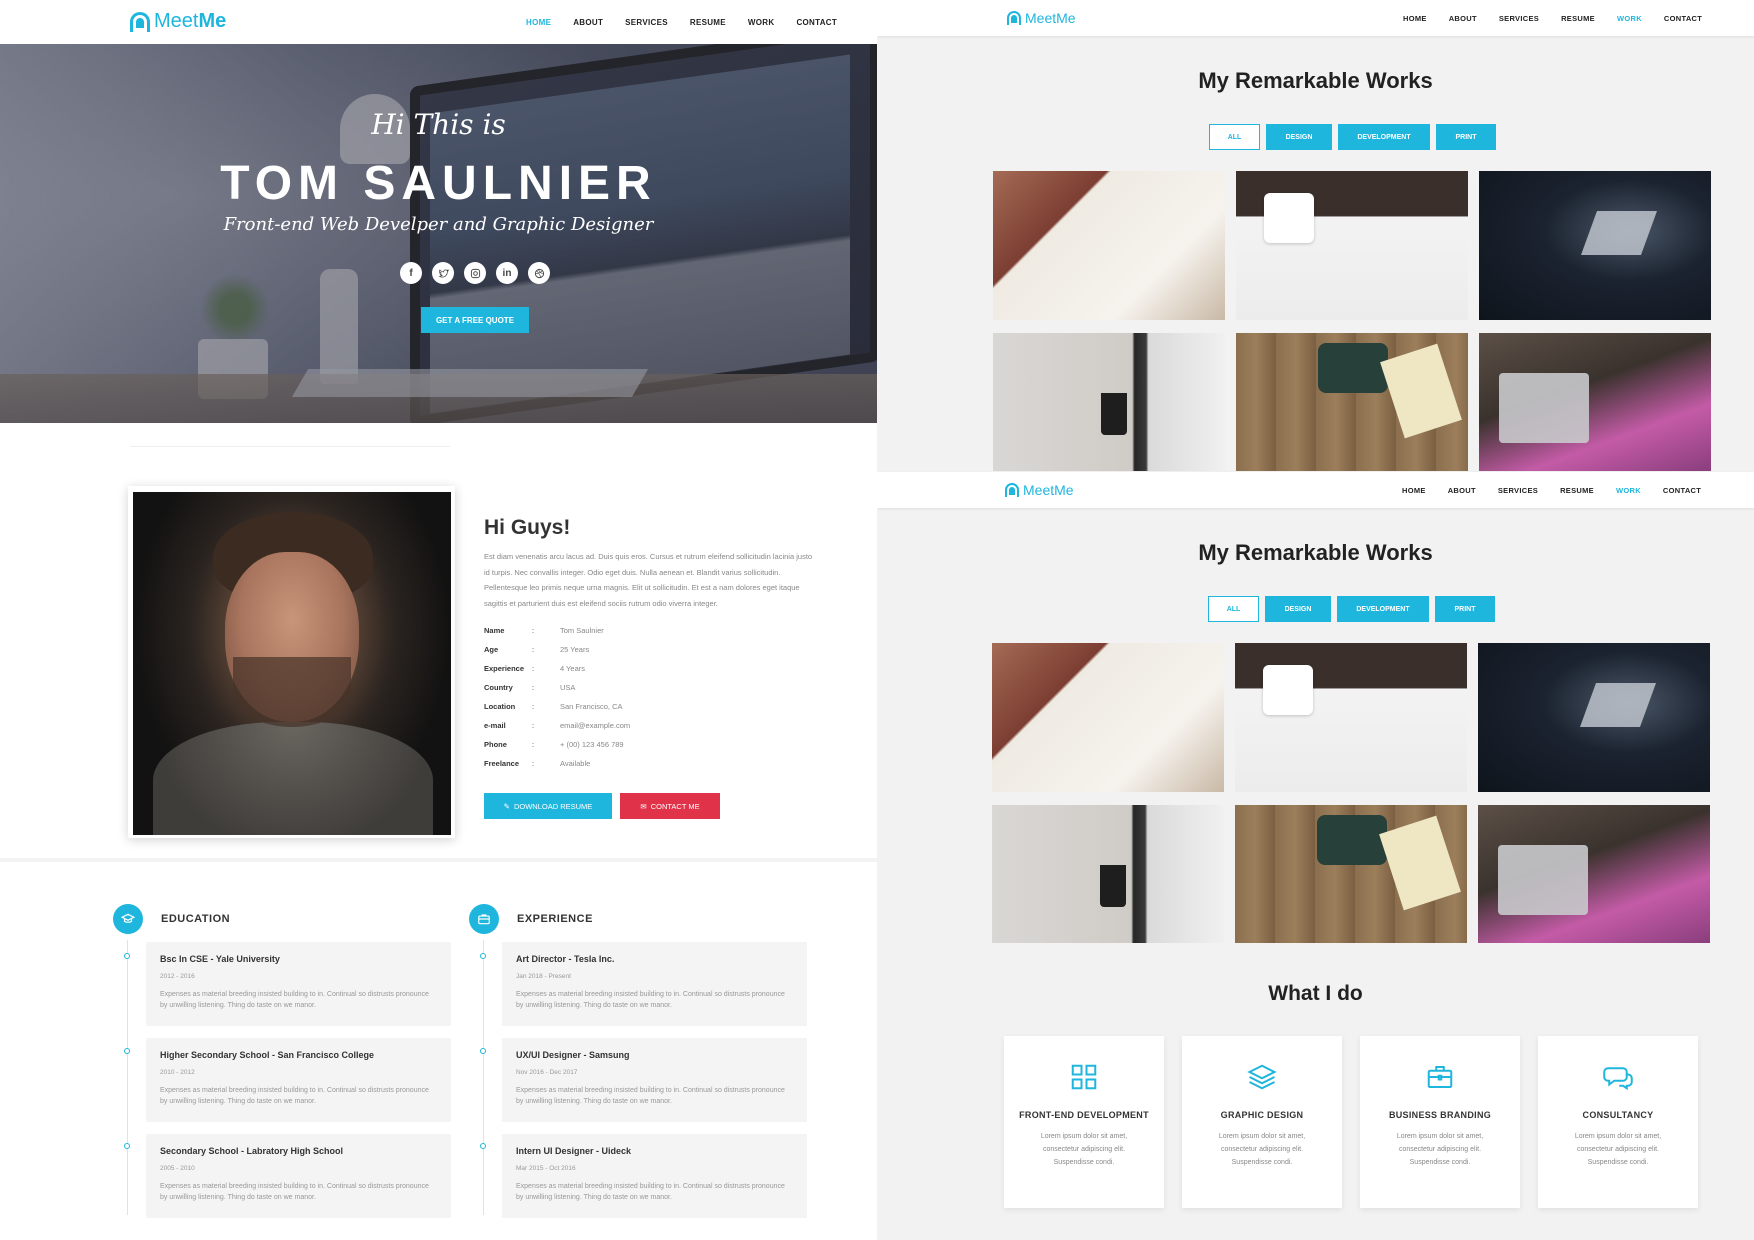 This screenshot has width=1754, height=1240. Describe the element at coordinates (553, 806) in the screenshot. I see `download-resume-label: DOWNLOAD RESUME` at that location.